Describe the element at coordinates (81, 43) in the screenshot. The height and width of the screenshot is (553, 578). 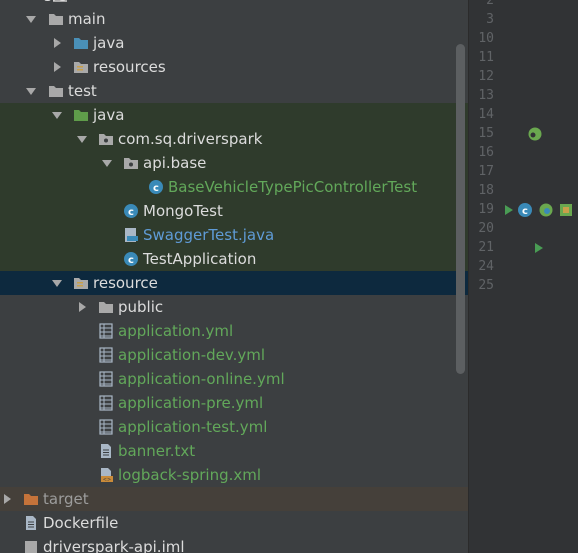
I see `source-folder-icon` at that location.